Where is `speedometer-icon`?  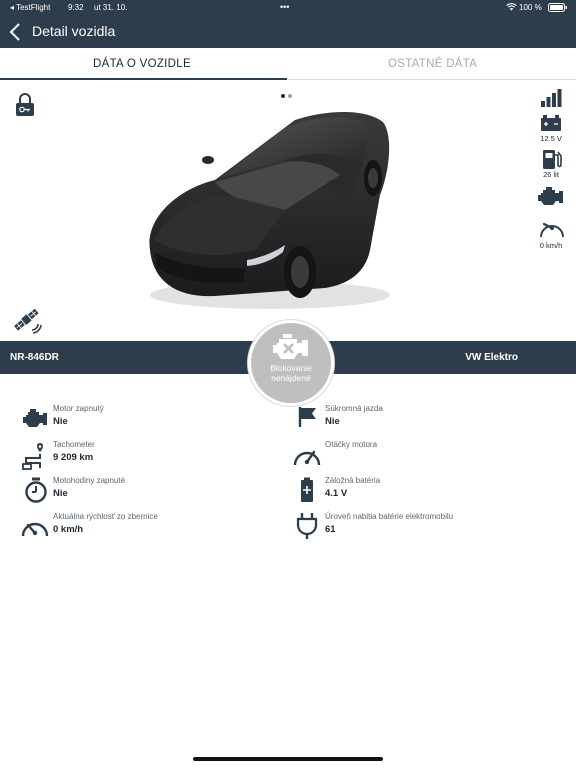
speedometer-icon is located at coordinates (35, 528).